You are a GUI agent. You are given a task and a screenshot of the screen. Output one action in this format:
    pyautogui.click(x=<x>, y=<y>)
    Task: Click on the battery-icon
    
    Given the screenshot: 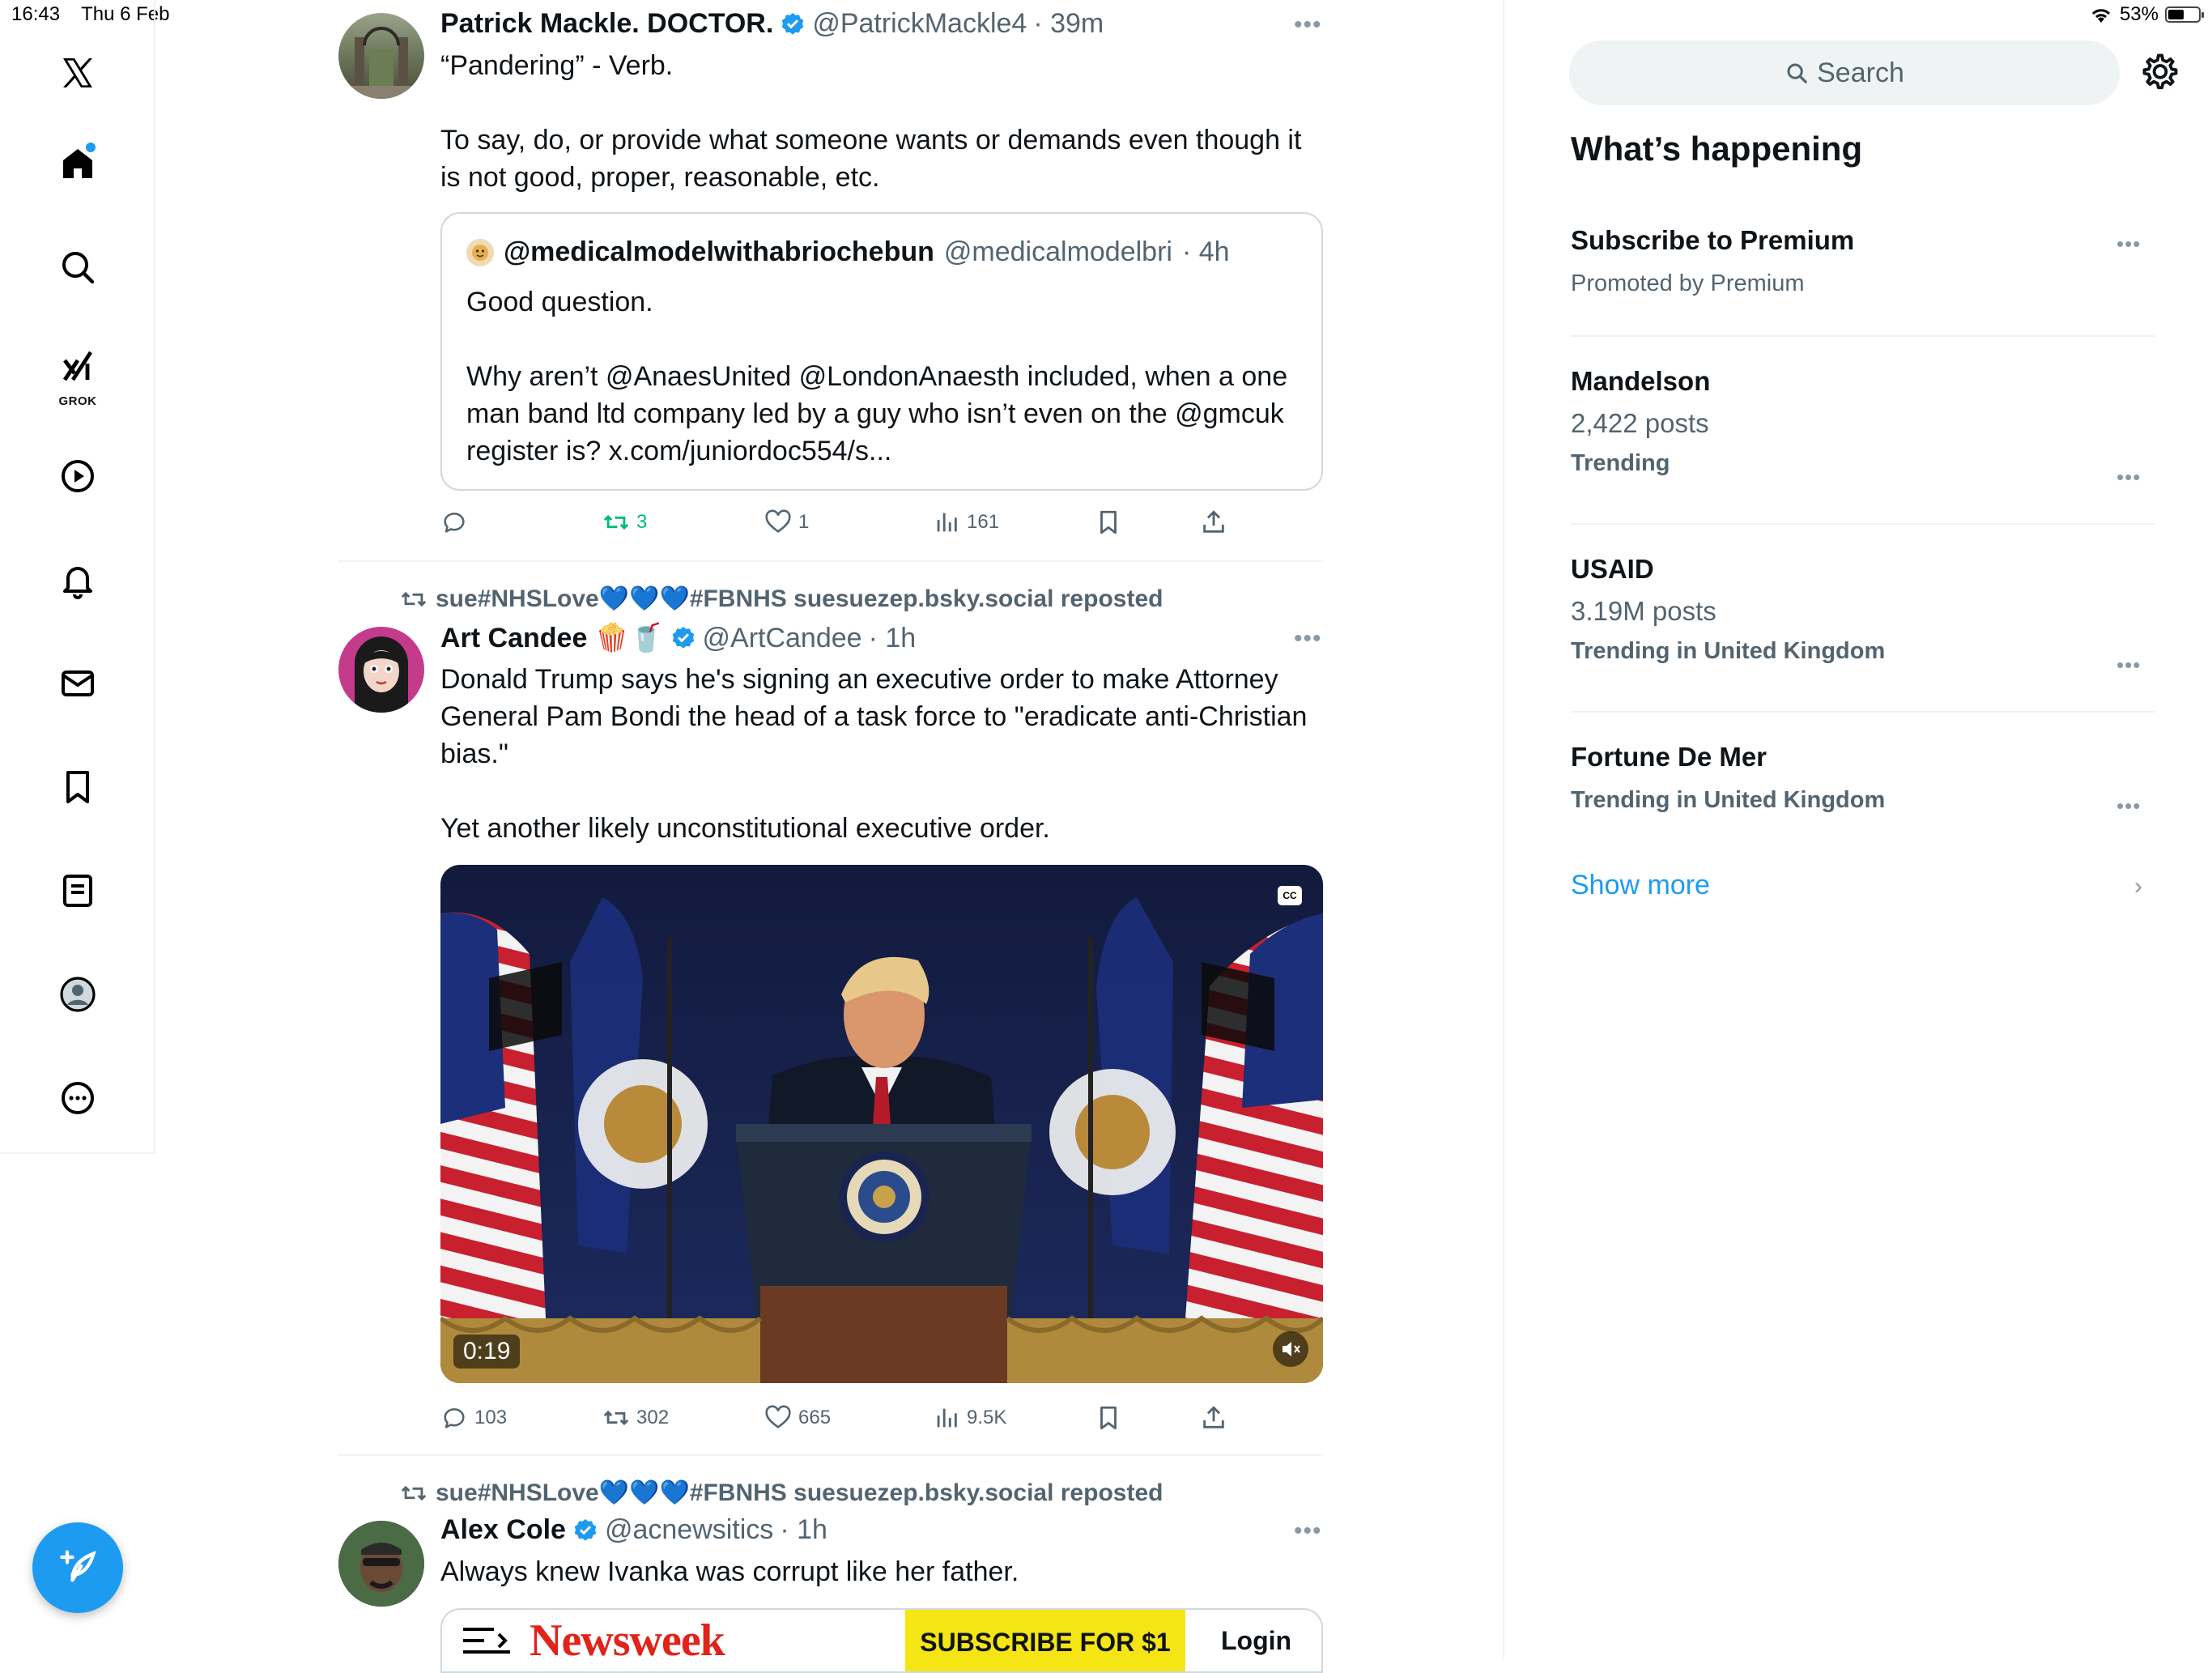 What is the action you would take?
    pyautogui.click(x=2184, y=15)
    